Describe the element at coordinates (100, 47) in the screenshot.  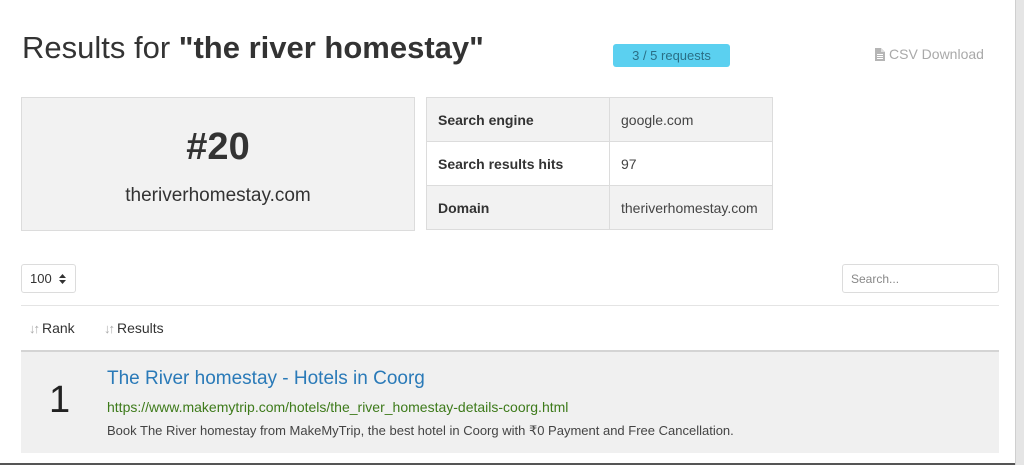
I see `title-prefix: Results for` at that location.